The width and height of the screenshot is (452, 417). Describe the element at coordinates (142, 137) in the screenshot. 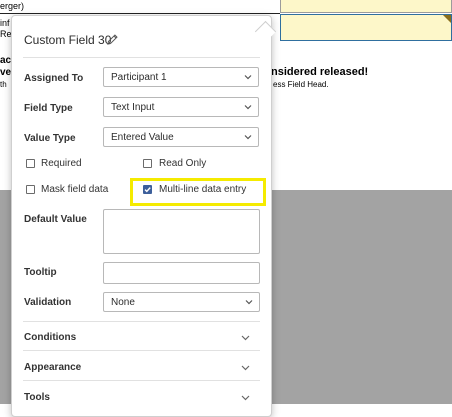

I see `value-type-value: Entered Value` at that location.